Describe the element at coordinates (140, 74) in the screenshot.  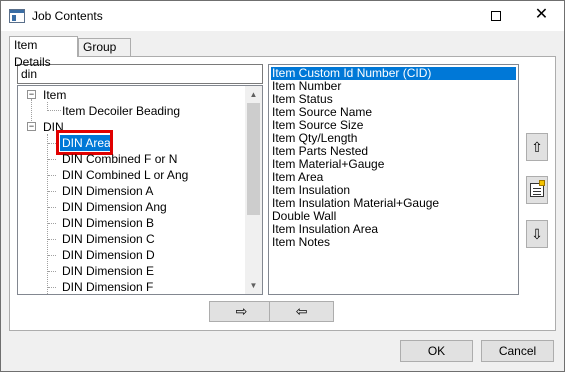
I see `search-input` at that location.